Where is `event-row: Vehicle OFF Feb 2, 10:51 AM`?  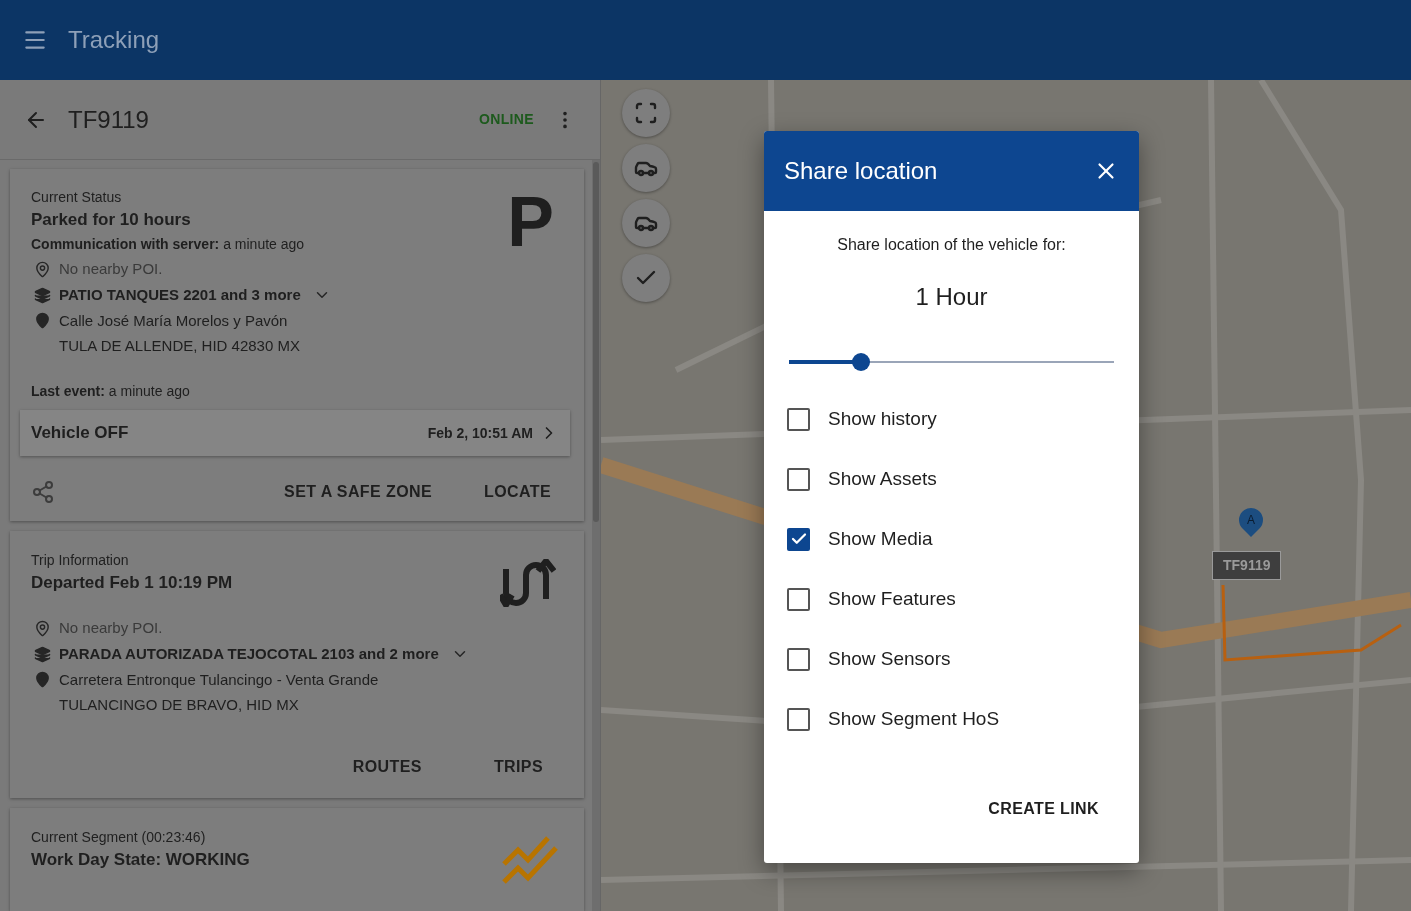 event-row: Vehicle OFF Feb 2, 10:51 AM is located at coordinates (295, 433).